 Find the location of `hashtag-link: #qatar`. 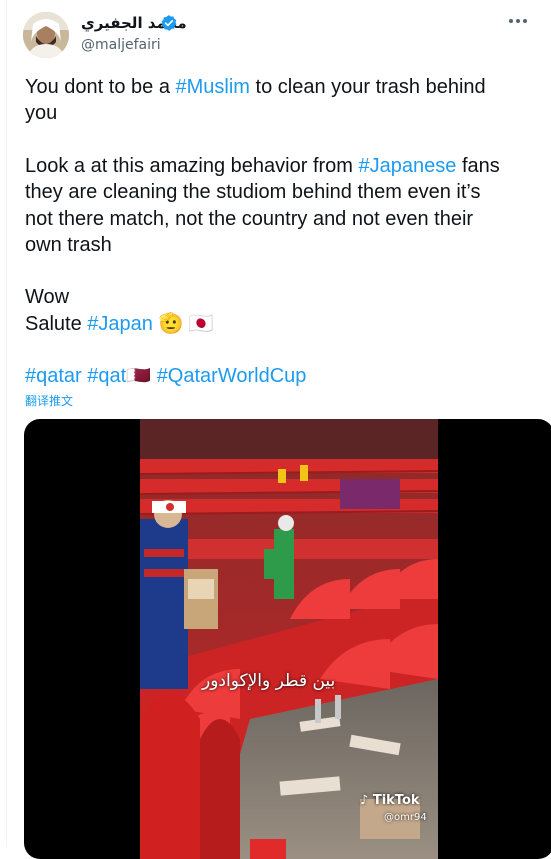

hashtag-link: #qatar is located at coordinates (53, 376).